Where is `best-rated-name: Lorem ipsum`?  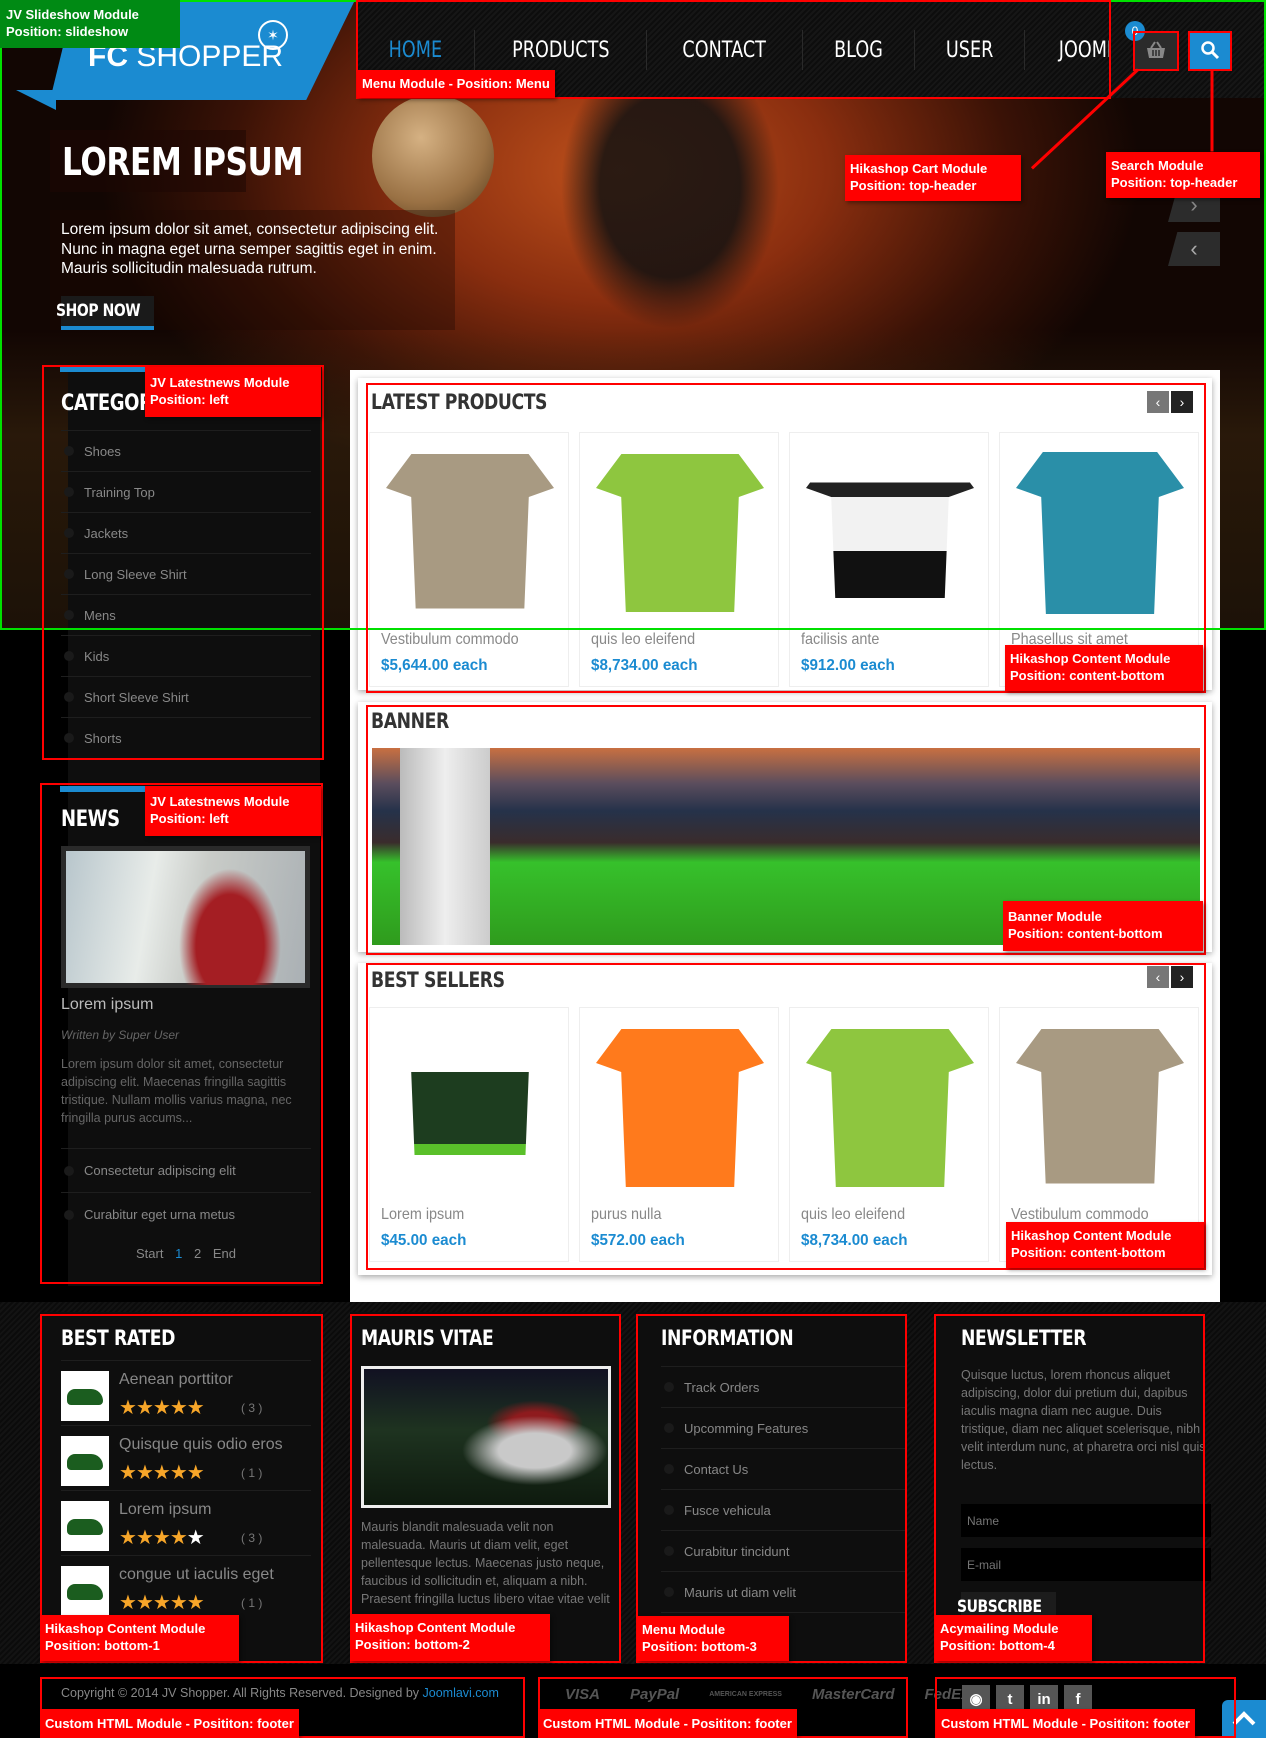
best-rated-name: Lorem ipsum is located at coordinates (165, 1510).